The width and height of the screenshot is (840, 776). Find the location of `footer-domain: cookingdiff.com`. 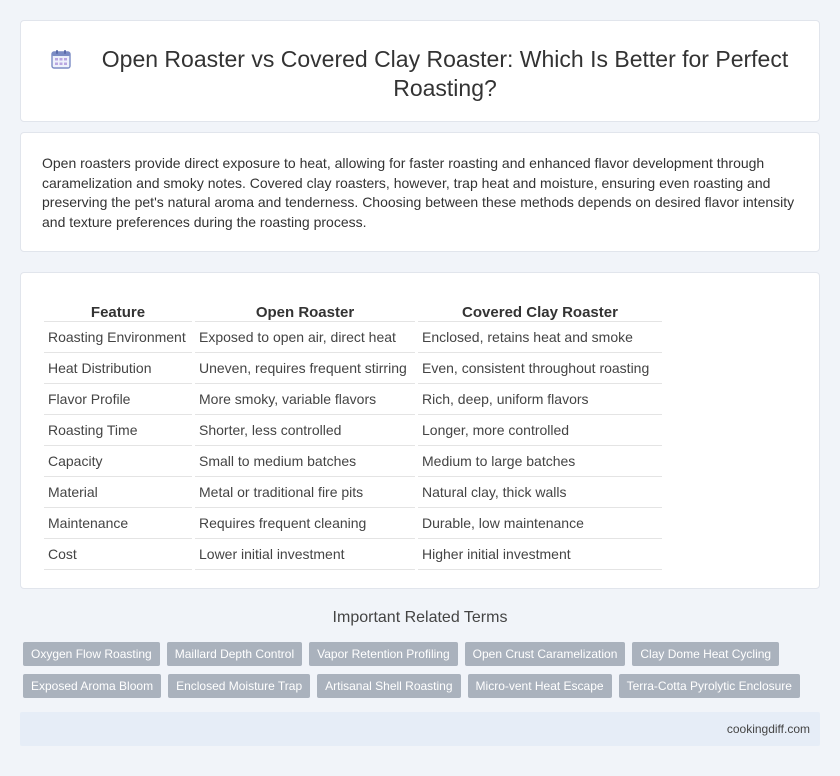

footer-domain: cookingdiff.com is located at coordinates (768, 729).